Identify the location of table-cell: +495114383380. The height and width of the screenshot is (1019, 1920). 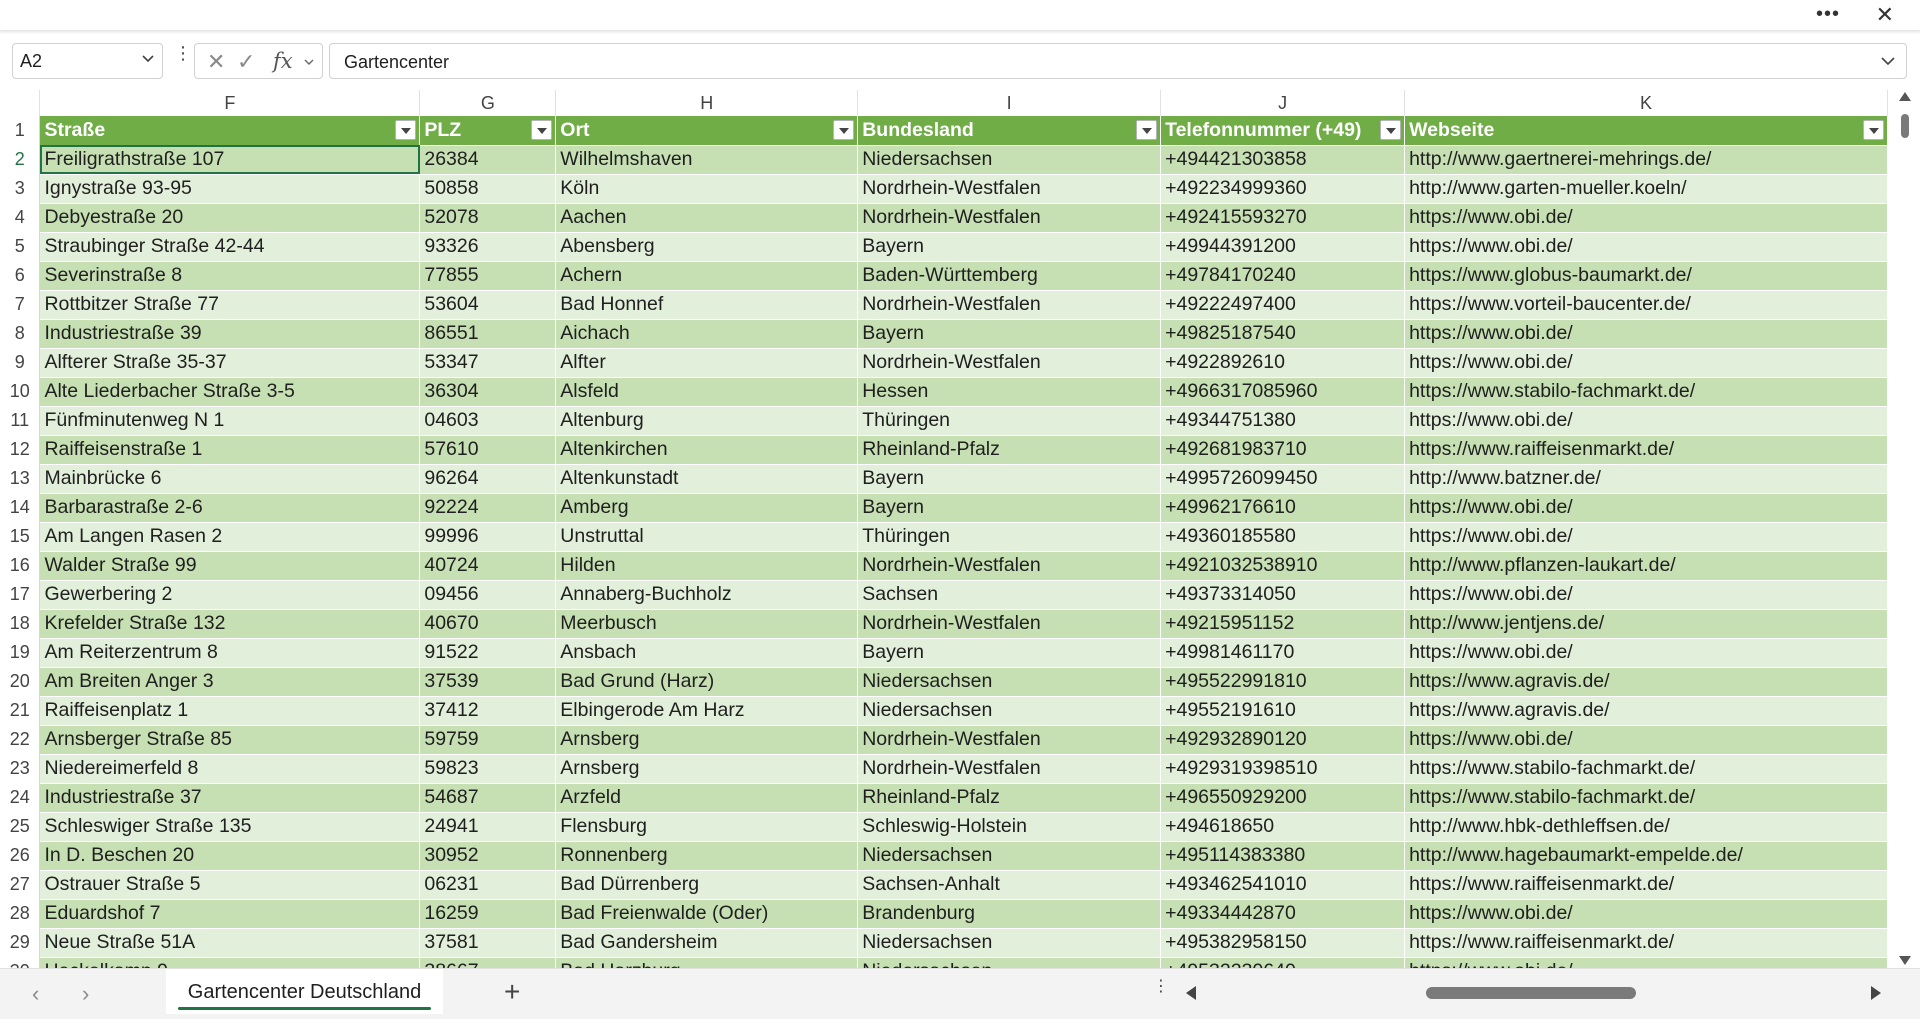
(1283, 856).